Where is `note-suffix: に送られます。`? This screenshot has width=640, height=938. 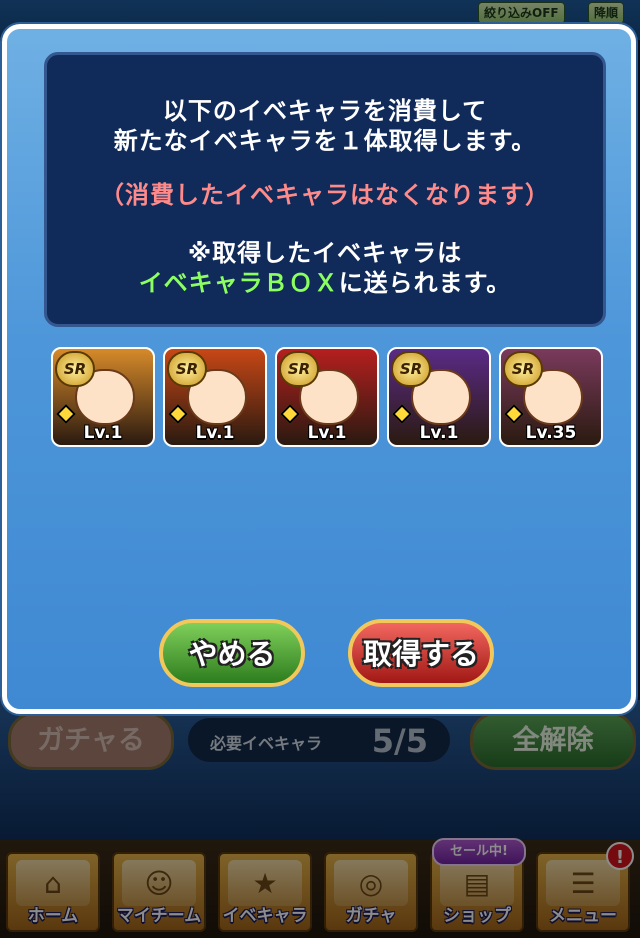 note-suffix: に送られます。 is located at coordinates (425, 283).